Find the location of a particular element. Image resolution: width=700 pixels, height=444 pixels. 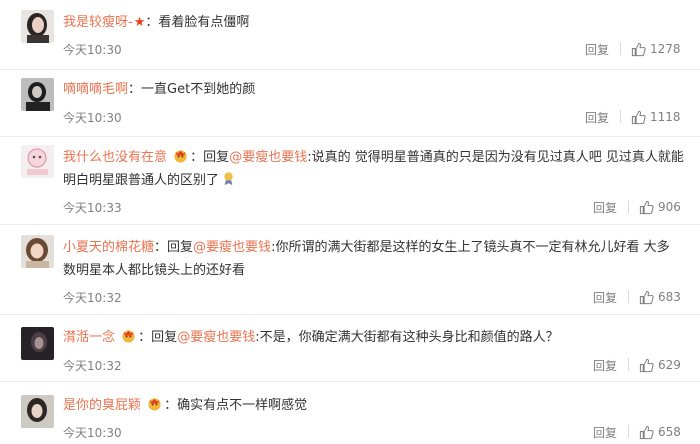

comment-text: :不是，你确定满大街都有这种头身比和颜值的路人？ is located at coordinates (407, 337).